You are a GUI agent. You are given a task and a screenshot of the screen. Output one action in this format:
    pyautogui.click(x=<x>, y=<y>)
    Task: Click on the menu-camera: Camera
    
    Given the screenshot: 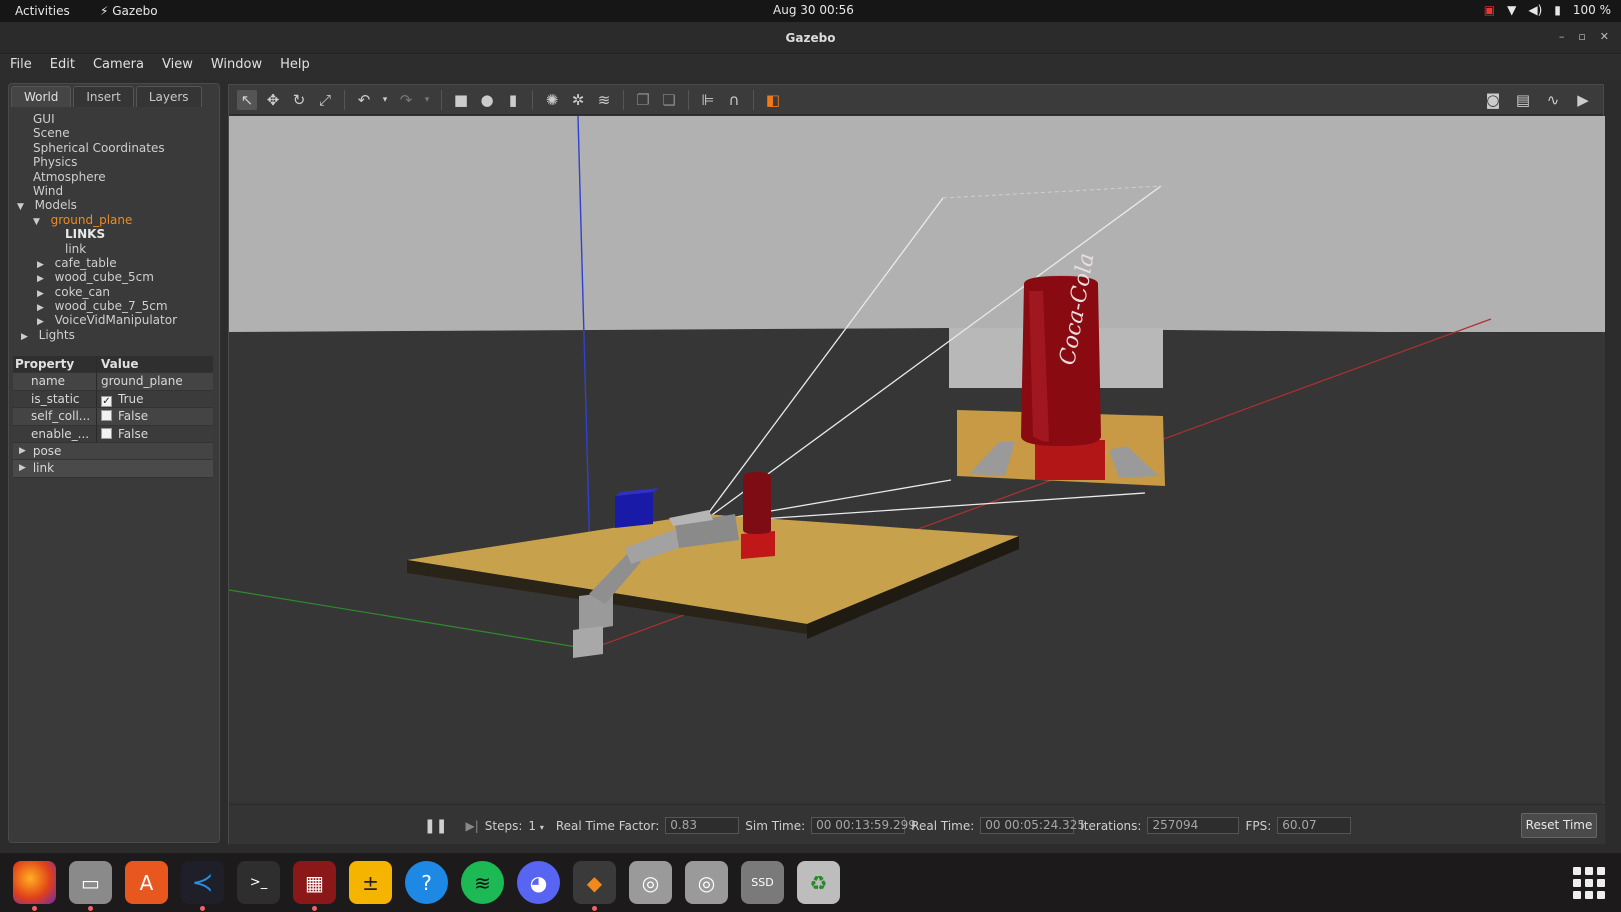 What is the action you would take?
    pyautogui.click(x=117, y=67)
    